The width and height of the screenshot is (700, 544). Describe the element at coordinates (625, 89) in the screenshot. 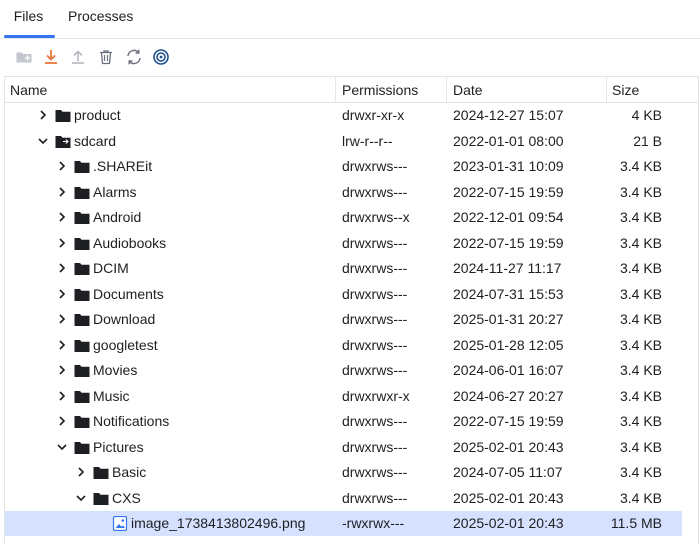

I see `column-header-size: Size` at that location.